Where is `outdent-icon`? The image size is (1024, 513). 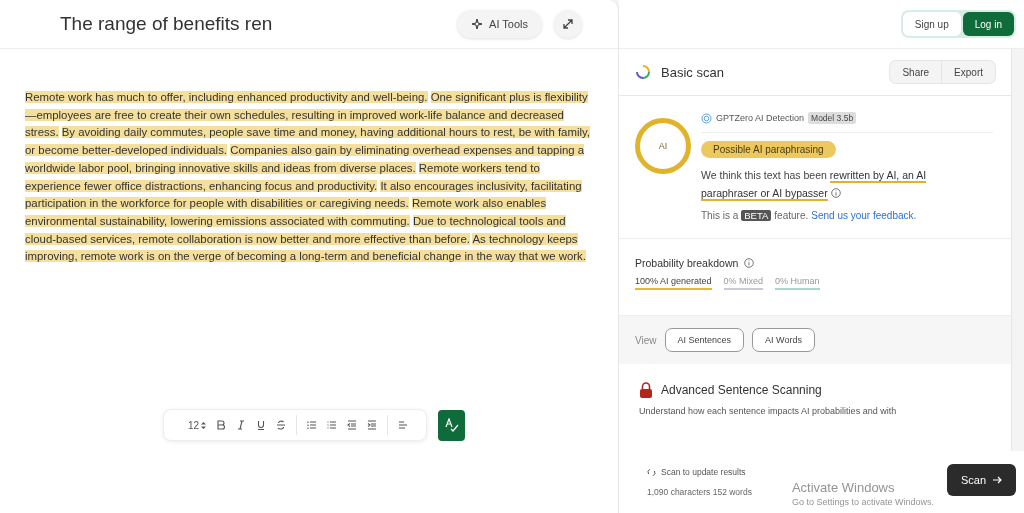 outdent-icon is located at coordinates (352, 425).